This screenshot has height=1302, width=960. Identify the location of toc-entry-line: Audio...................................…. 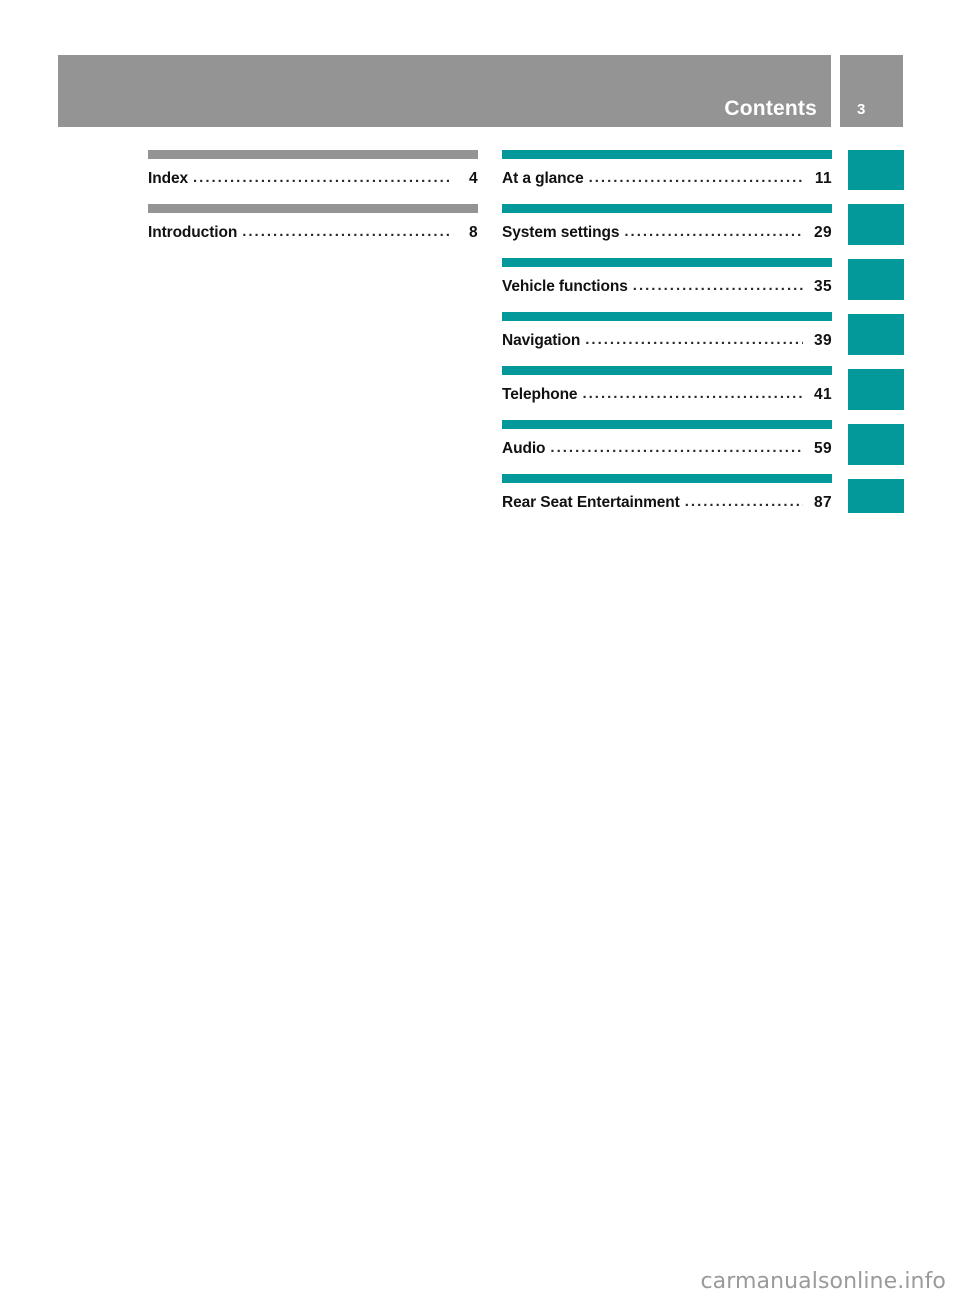
(667, 448).